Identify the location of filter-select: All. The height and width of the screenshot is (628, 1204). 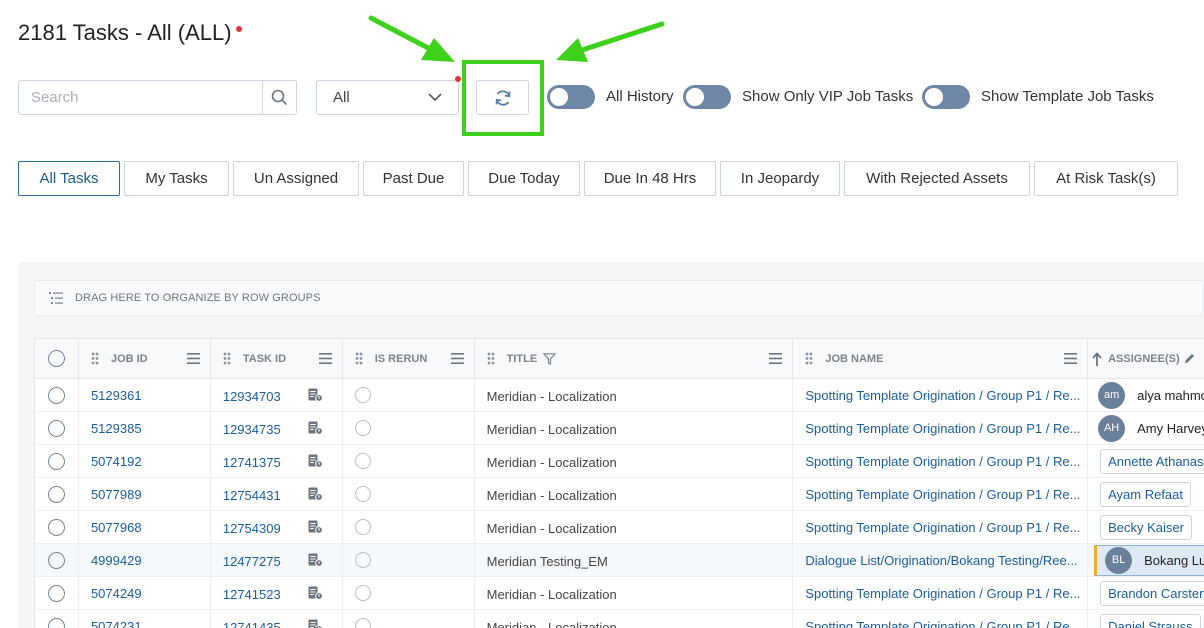
(387, 97).